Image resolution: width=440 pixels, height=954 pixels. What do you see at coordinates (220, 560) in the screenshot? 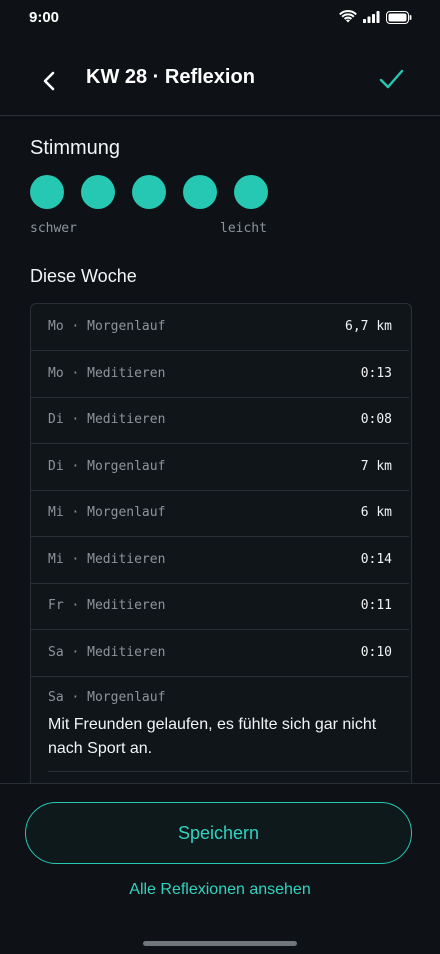
I see `list-item: Mi · Meditieren 0:14` at bounding box center [220, 560].